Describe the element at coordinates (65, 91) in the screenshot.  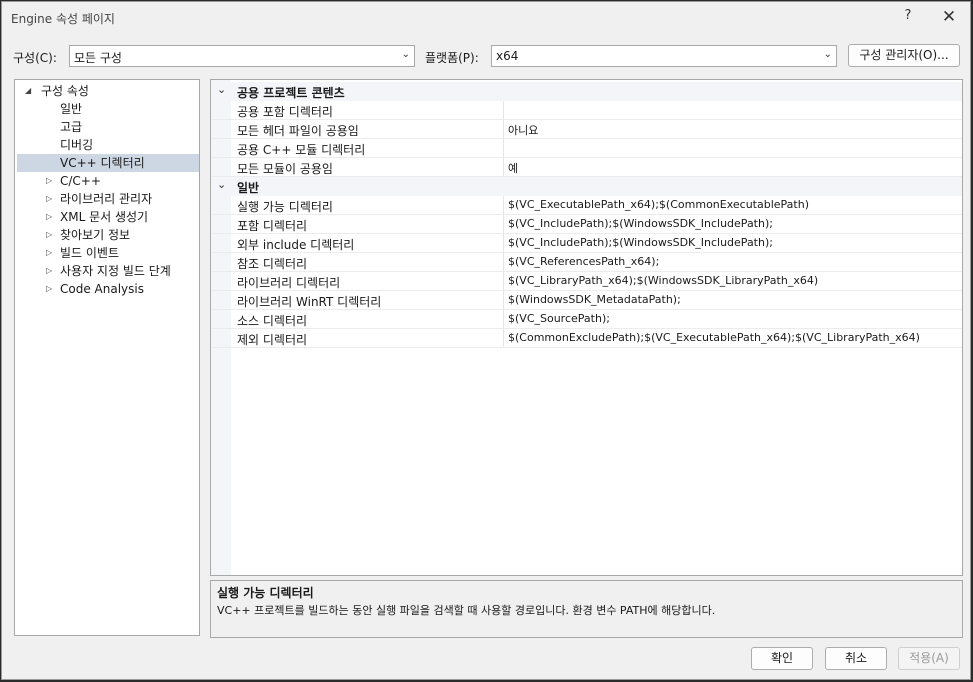
I see `tree-root-label: 구성 속성` at that location.